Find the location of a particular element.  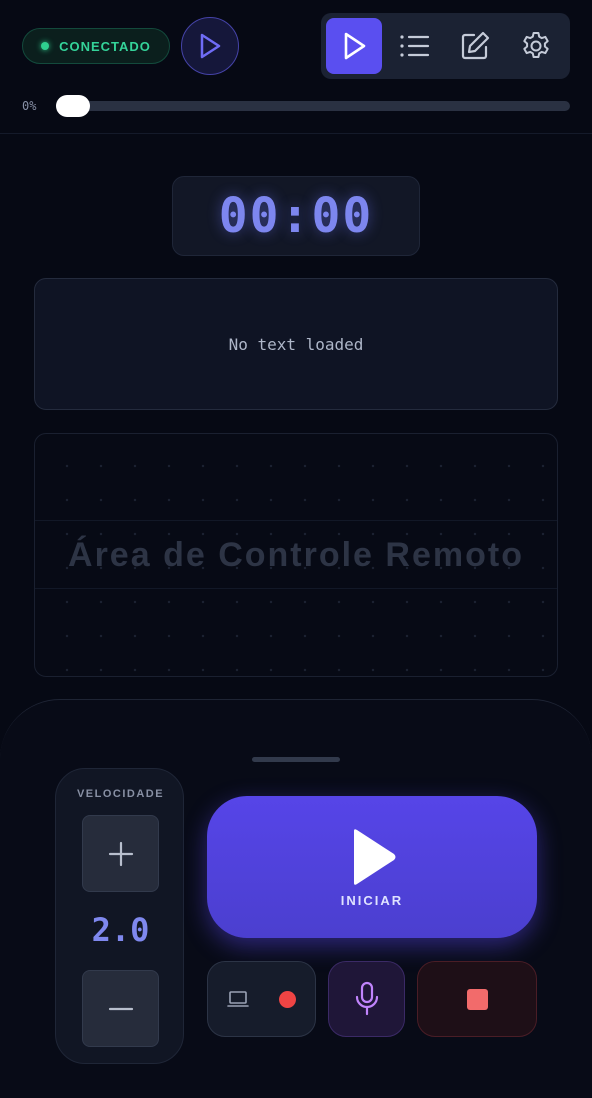

sheet-drag-handle is located at coordinates (296, 759).